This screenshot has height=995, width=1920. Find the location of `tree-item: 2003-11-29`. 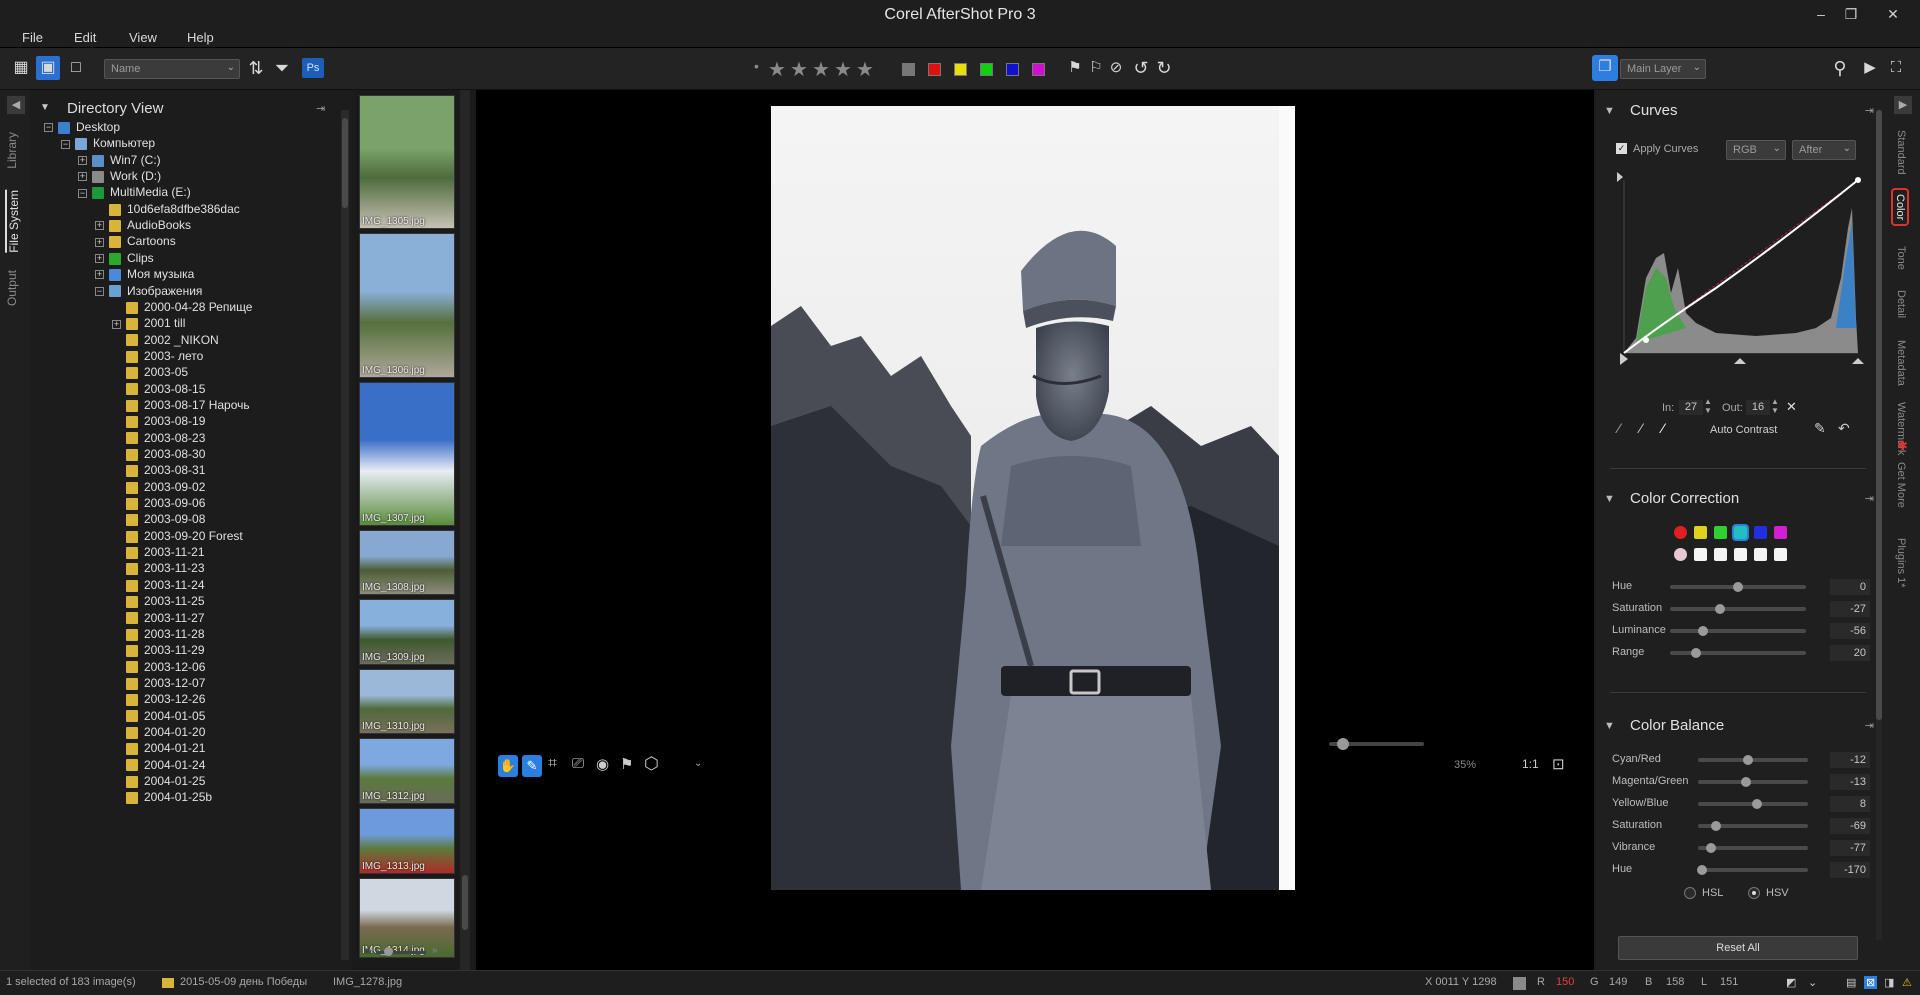

tree-item: 2003-11-29 is located at coordinates (158, 650).